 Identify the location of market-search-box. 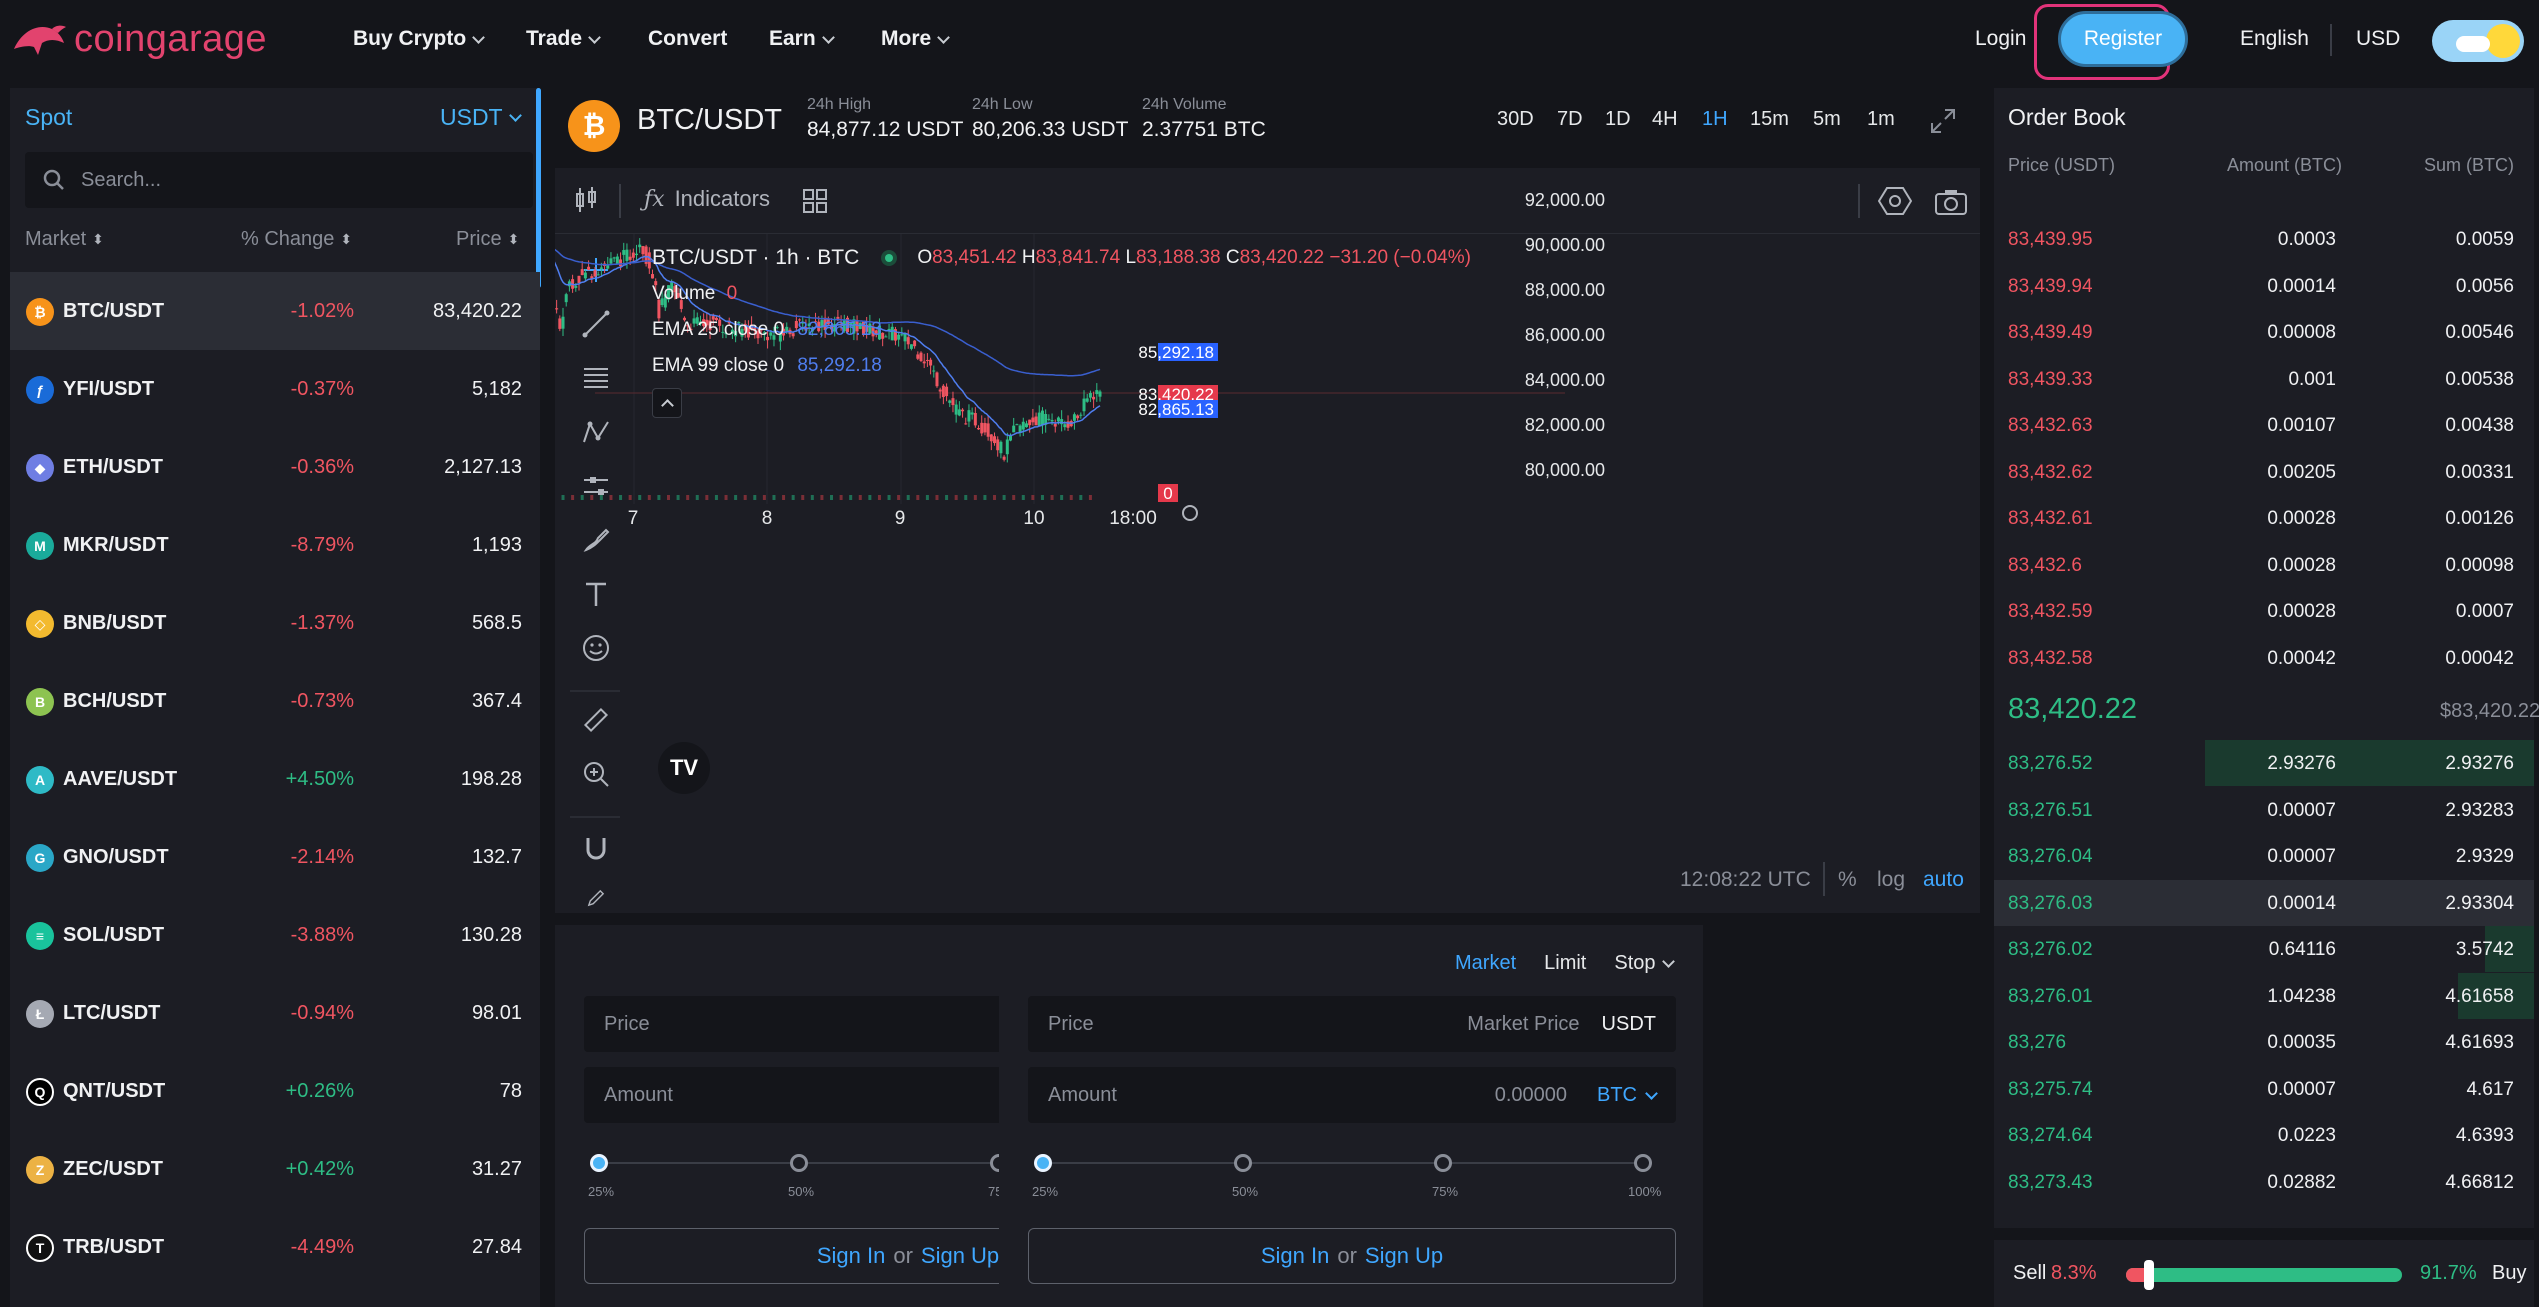
(279, 180).